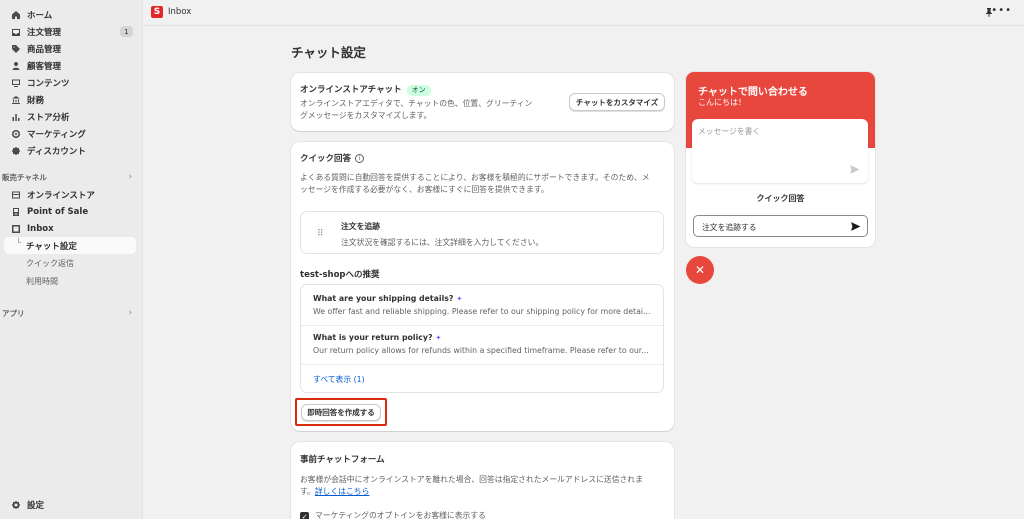  I want to click on apps-heading: アプリ, so click(13, 313).